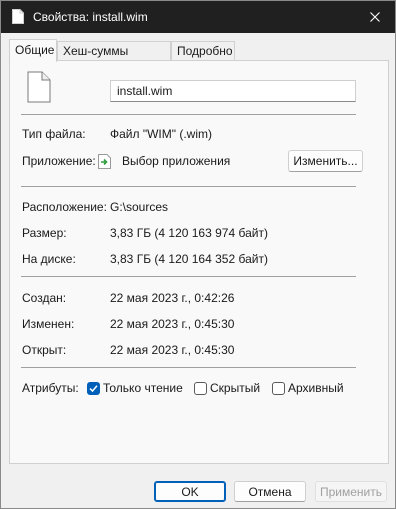  Describe the element at coordinates (143, 388) in the screenshot. I see `readonly-label: Только чтение` at that location.